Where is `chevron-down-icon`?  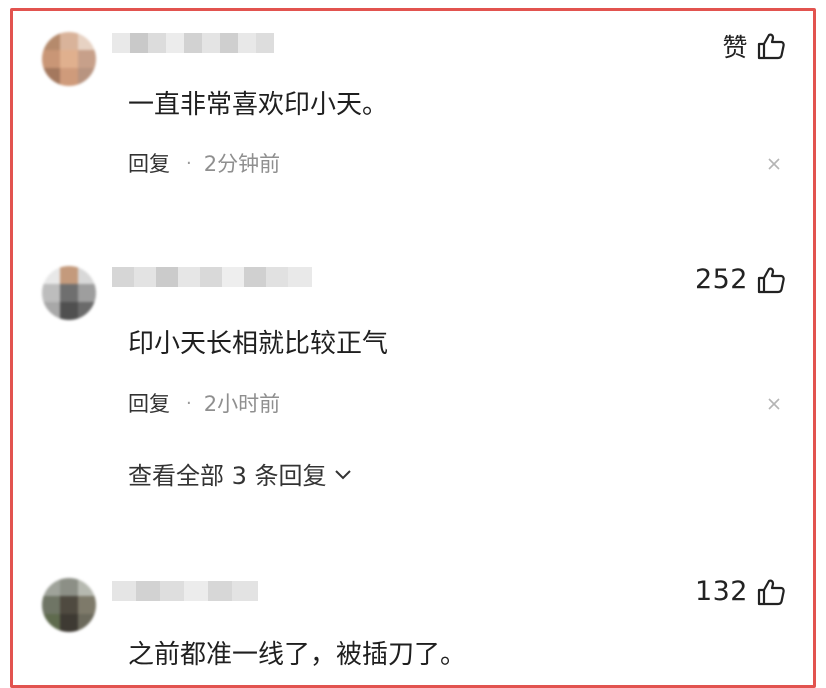
chevron-down-icon is located at coordinates (342, 475).